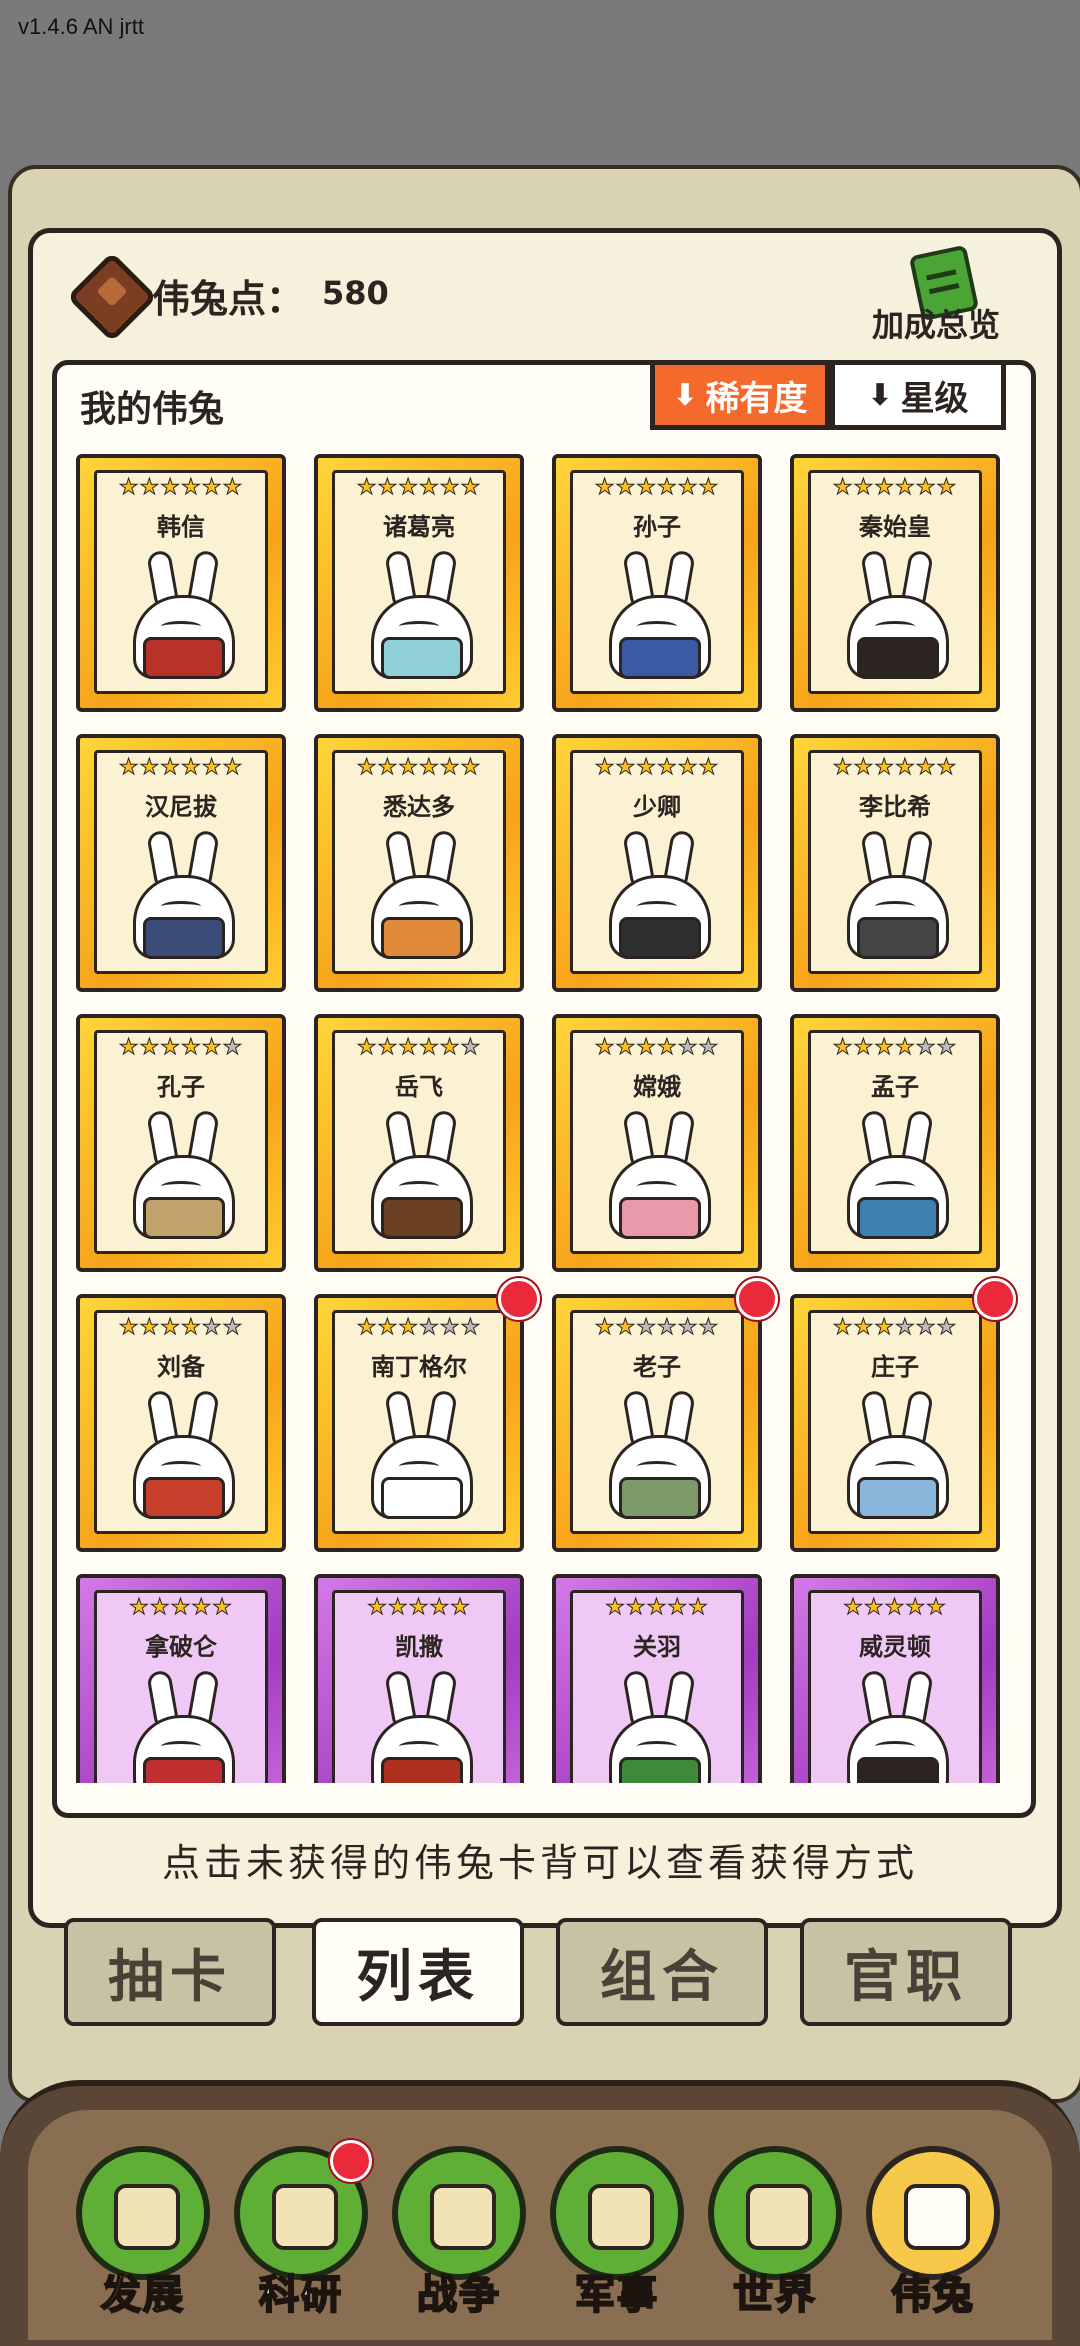  I want to click on card-face: ★★★★★★ 秦始皇, so click(895, 582).